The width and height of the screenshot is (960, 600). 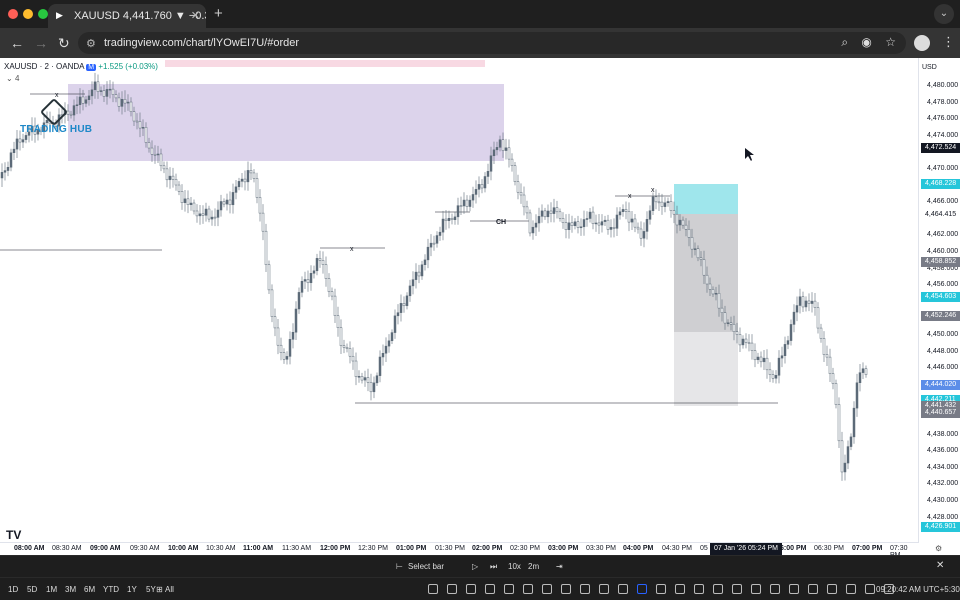 What do you see at coordinates (493, 567) in the screenshot?
I see `step-forward-icon: ⏭` at bounding box center [493, 567].